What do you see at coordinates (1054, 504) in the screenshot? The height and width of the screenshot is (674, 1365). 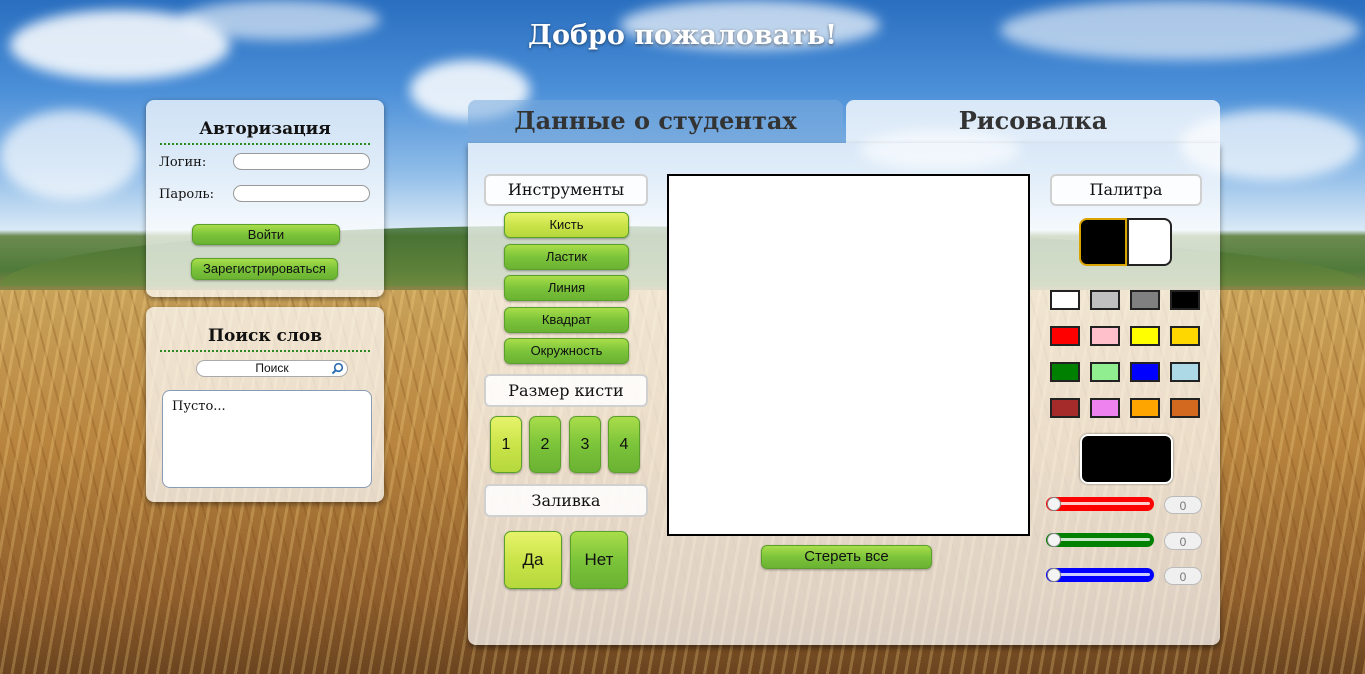 I see `red-slider-handle` at bounding box center [1054, 504].